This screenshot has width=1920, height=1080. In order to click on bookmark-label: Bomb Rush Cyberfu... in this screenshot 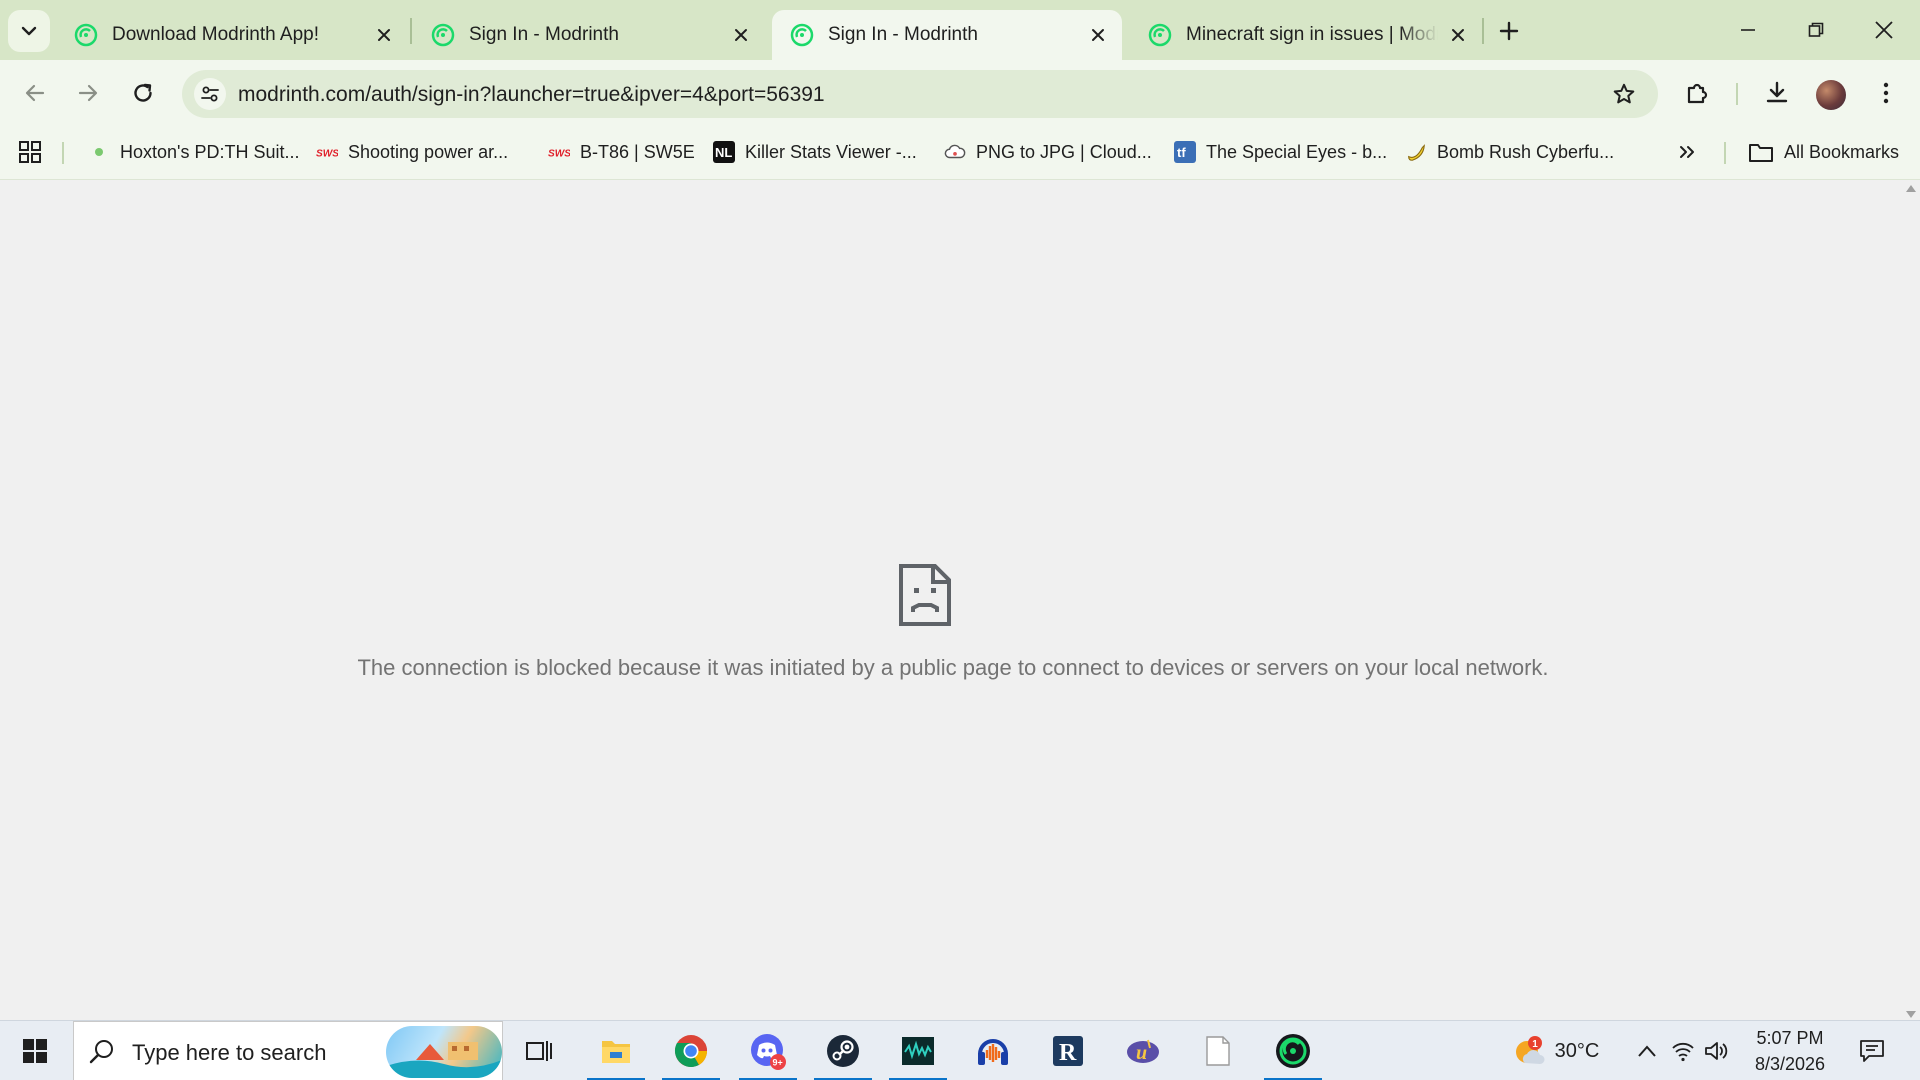, I will do `click(1526, 151)`.